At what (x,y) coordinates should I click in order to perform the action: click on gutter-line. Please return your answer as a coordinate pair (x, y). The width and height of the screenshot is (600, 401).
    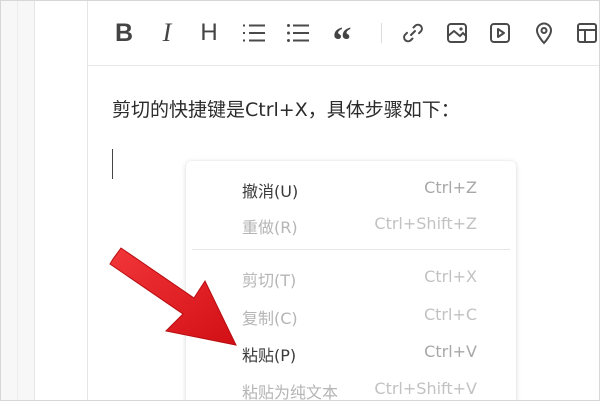
    Looking at the image, I should click on (17, 200).